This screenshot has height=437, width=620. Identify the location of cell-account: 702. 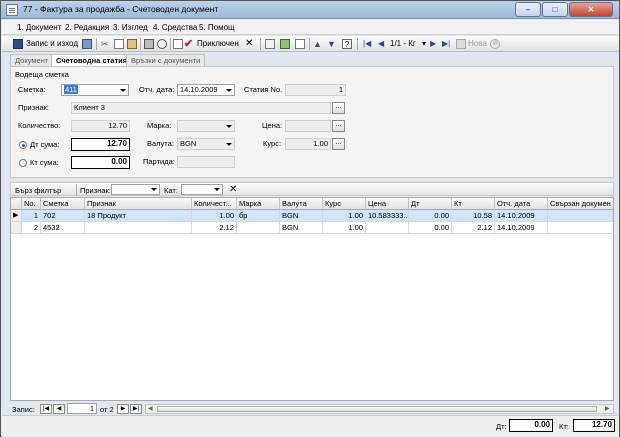
(63, 216).